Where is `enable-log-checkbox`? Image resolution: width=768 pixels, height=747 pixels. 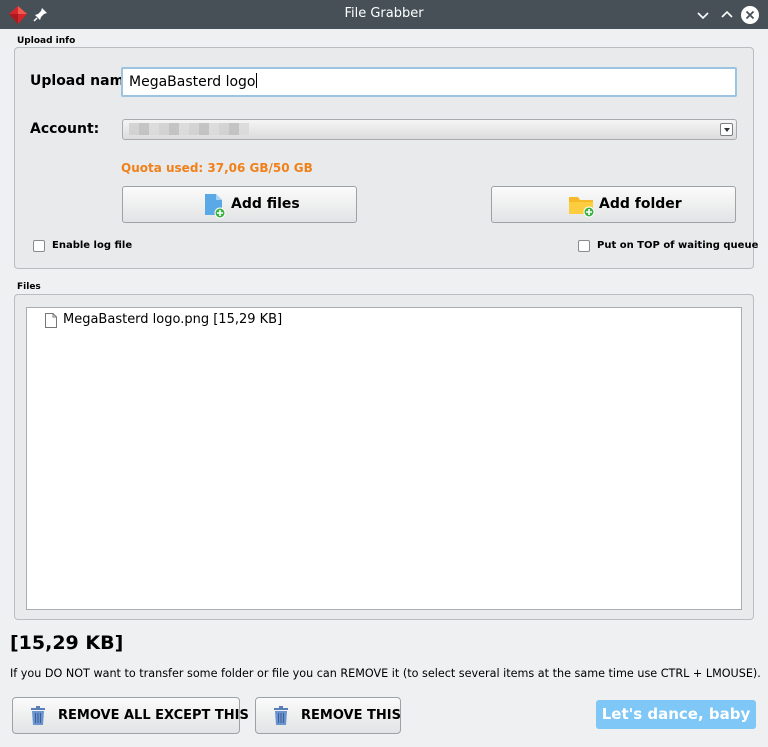 enable-log-checkbox is located at coordinates (39, 246).